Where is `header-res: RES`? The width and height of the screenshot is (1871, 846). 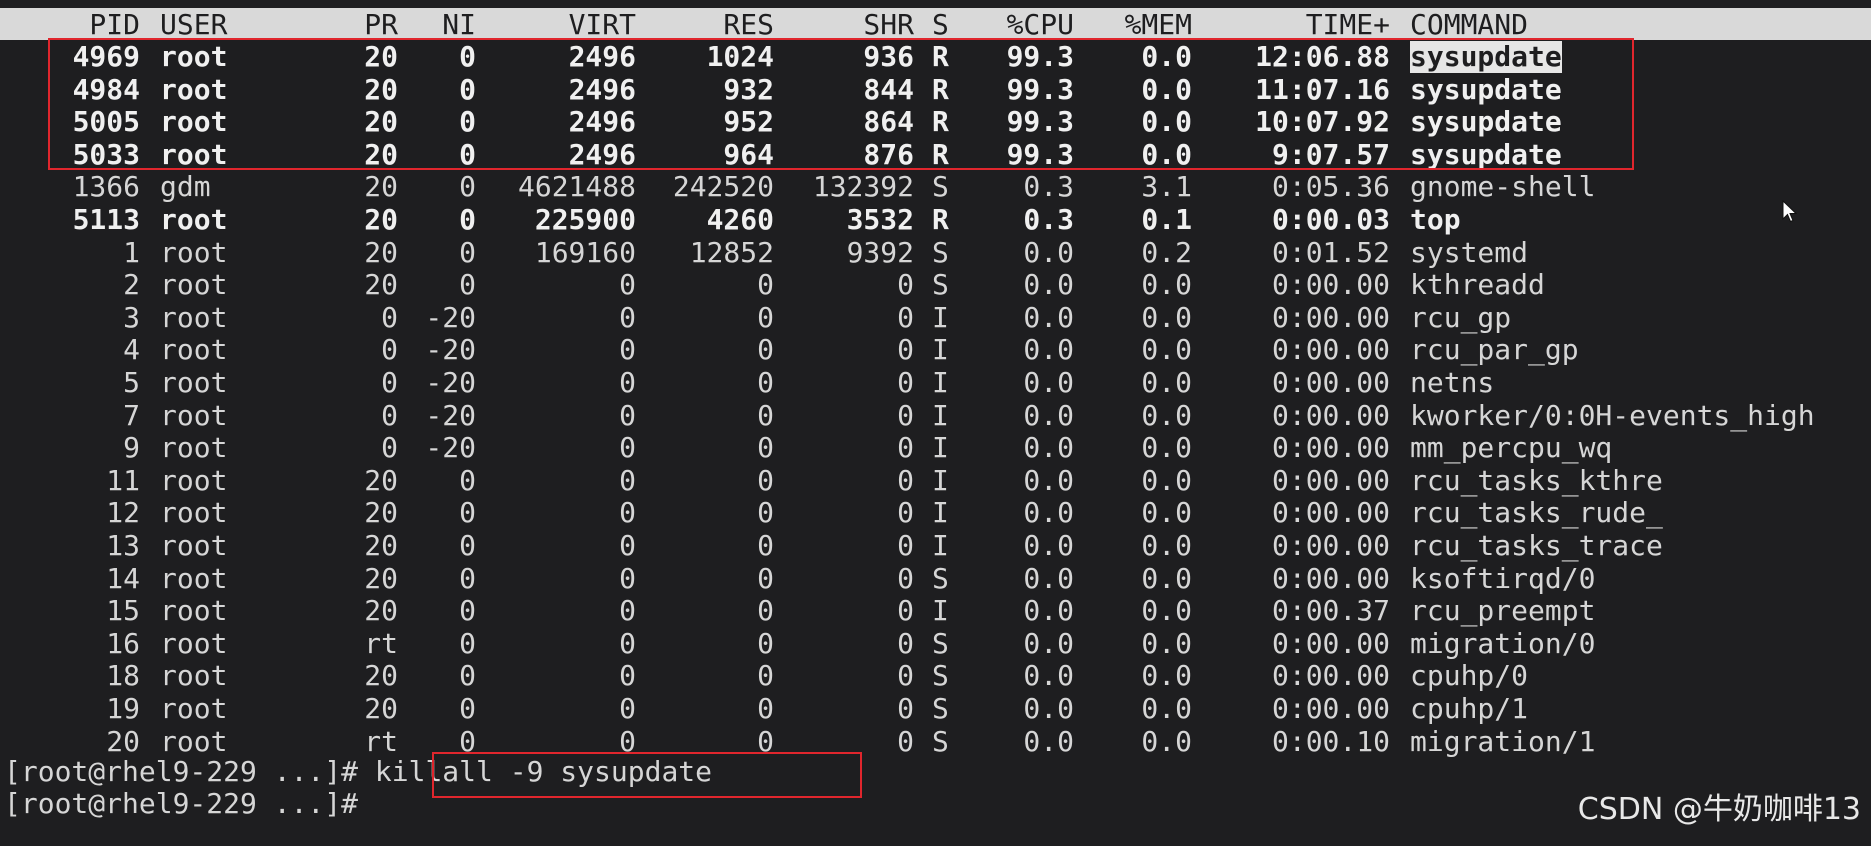 header-res: RES is located at coordinates (707, 25).